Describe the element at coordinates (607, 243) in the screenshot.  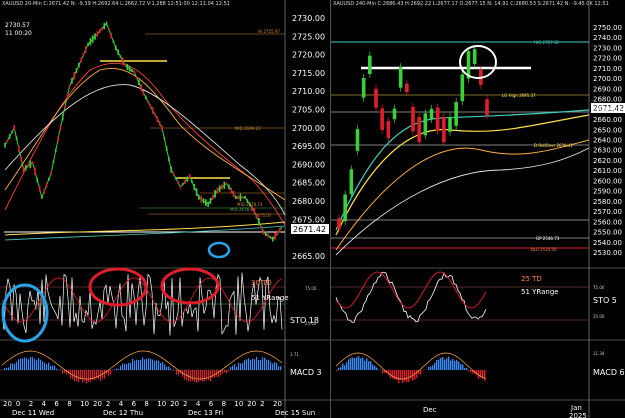
I see `y-tick-240min: 2540.00` at that location.